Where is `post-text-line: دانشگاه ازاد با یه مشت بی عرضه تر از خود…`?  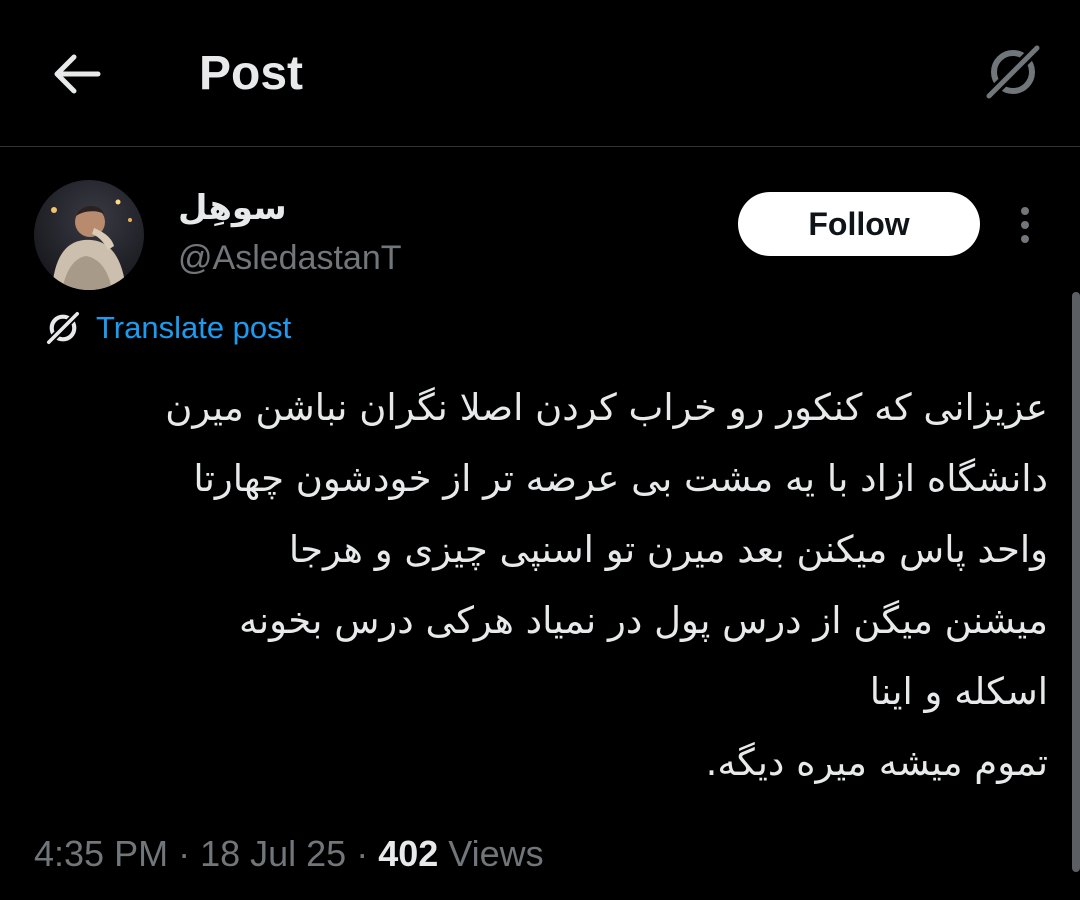
post-text-line: دانشگاه ازاد با یه مشت بی عرضه تر از خود… is located at coordinates (620, 478).